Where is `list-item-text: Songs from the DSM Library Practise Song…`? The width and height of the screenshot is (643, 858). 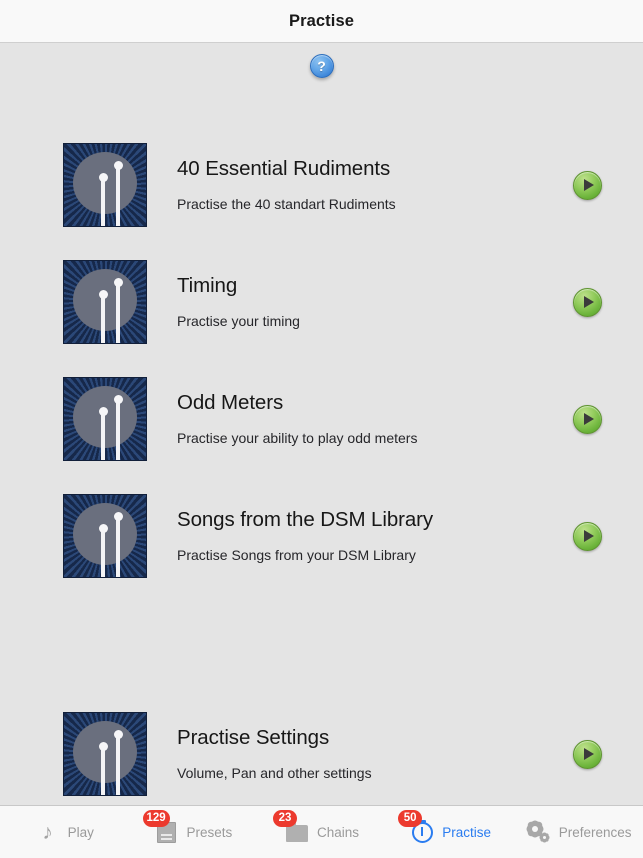
list-item-text: Songs from the DSM Library Practise Song… is located at coordinates (375, 536).